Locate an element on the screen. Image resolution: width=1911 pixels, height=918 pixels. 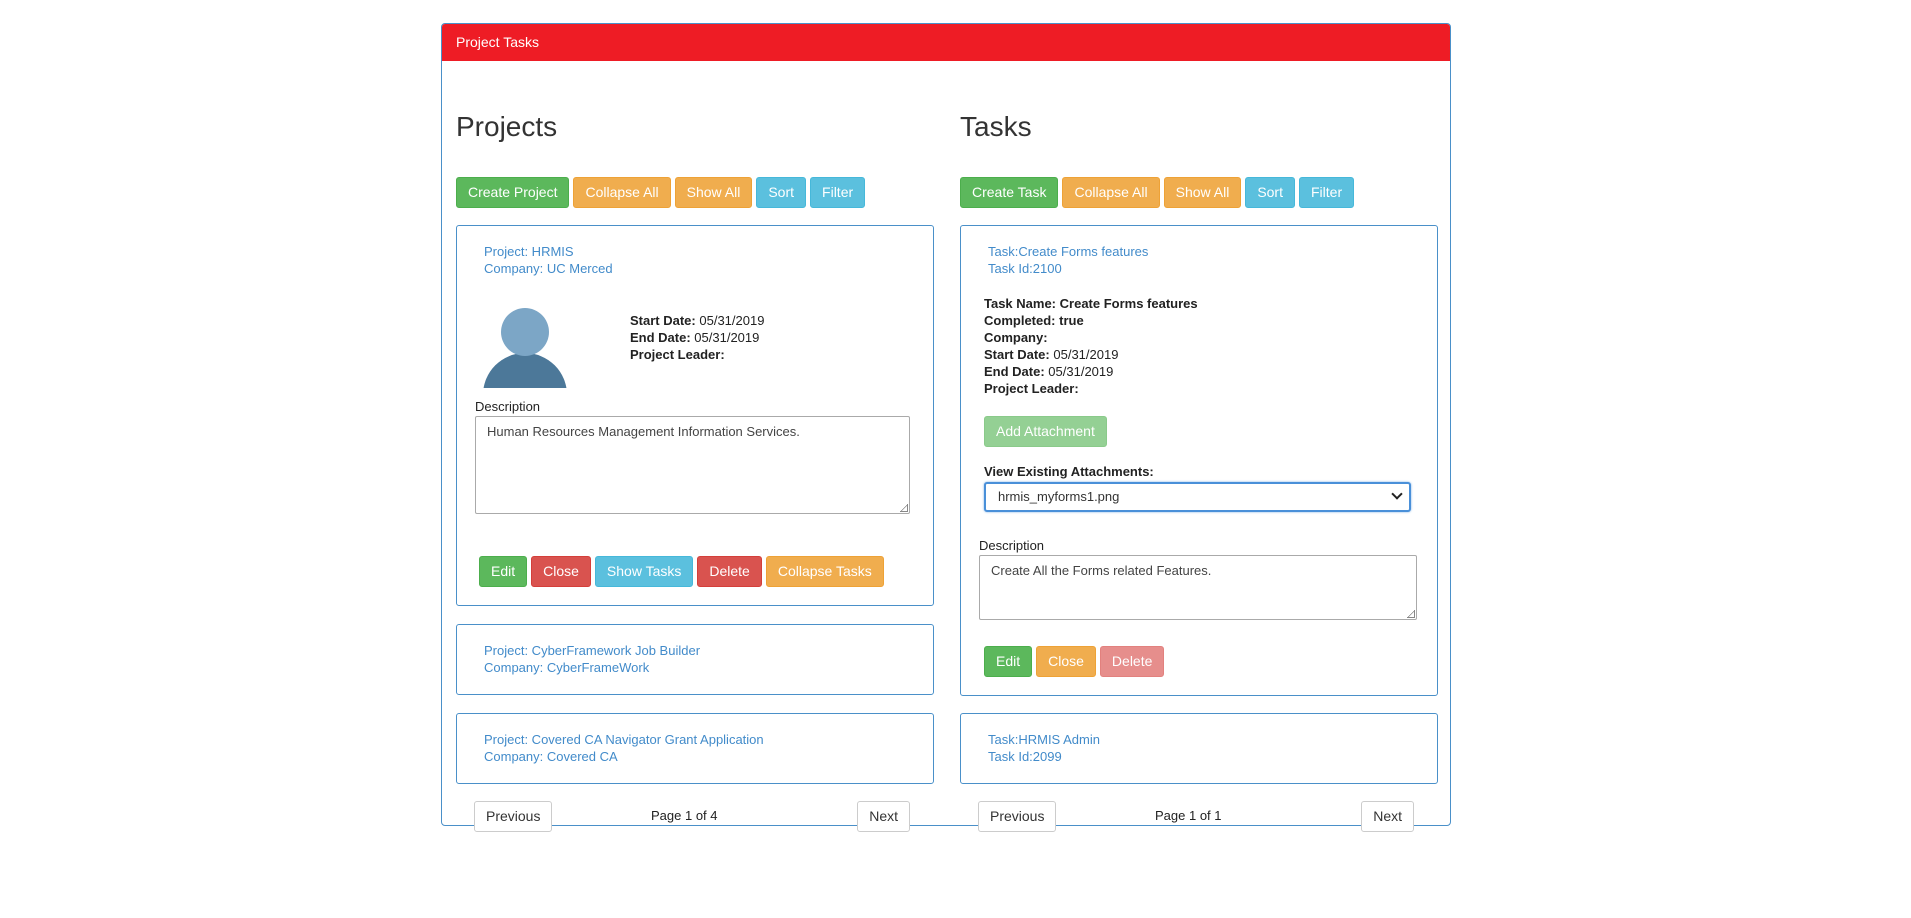
task-name-link: Task:HRMIS Admin is located at coordinates (1044, 739).